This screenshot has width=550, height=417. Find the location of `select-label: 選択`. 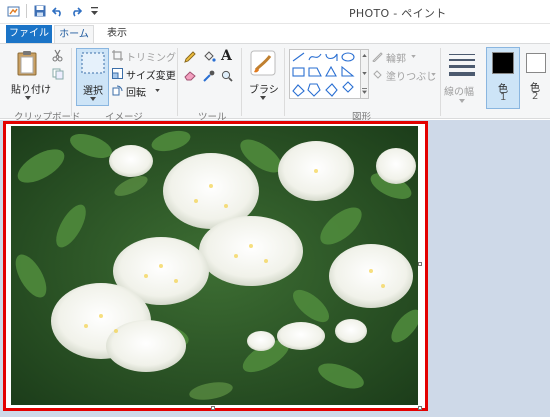

select-label: 選択 is located at coordinates (93, 91).